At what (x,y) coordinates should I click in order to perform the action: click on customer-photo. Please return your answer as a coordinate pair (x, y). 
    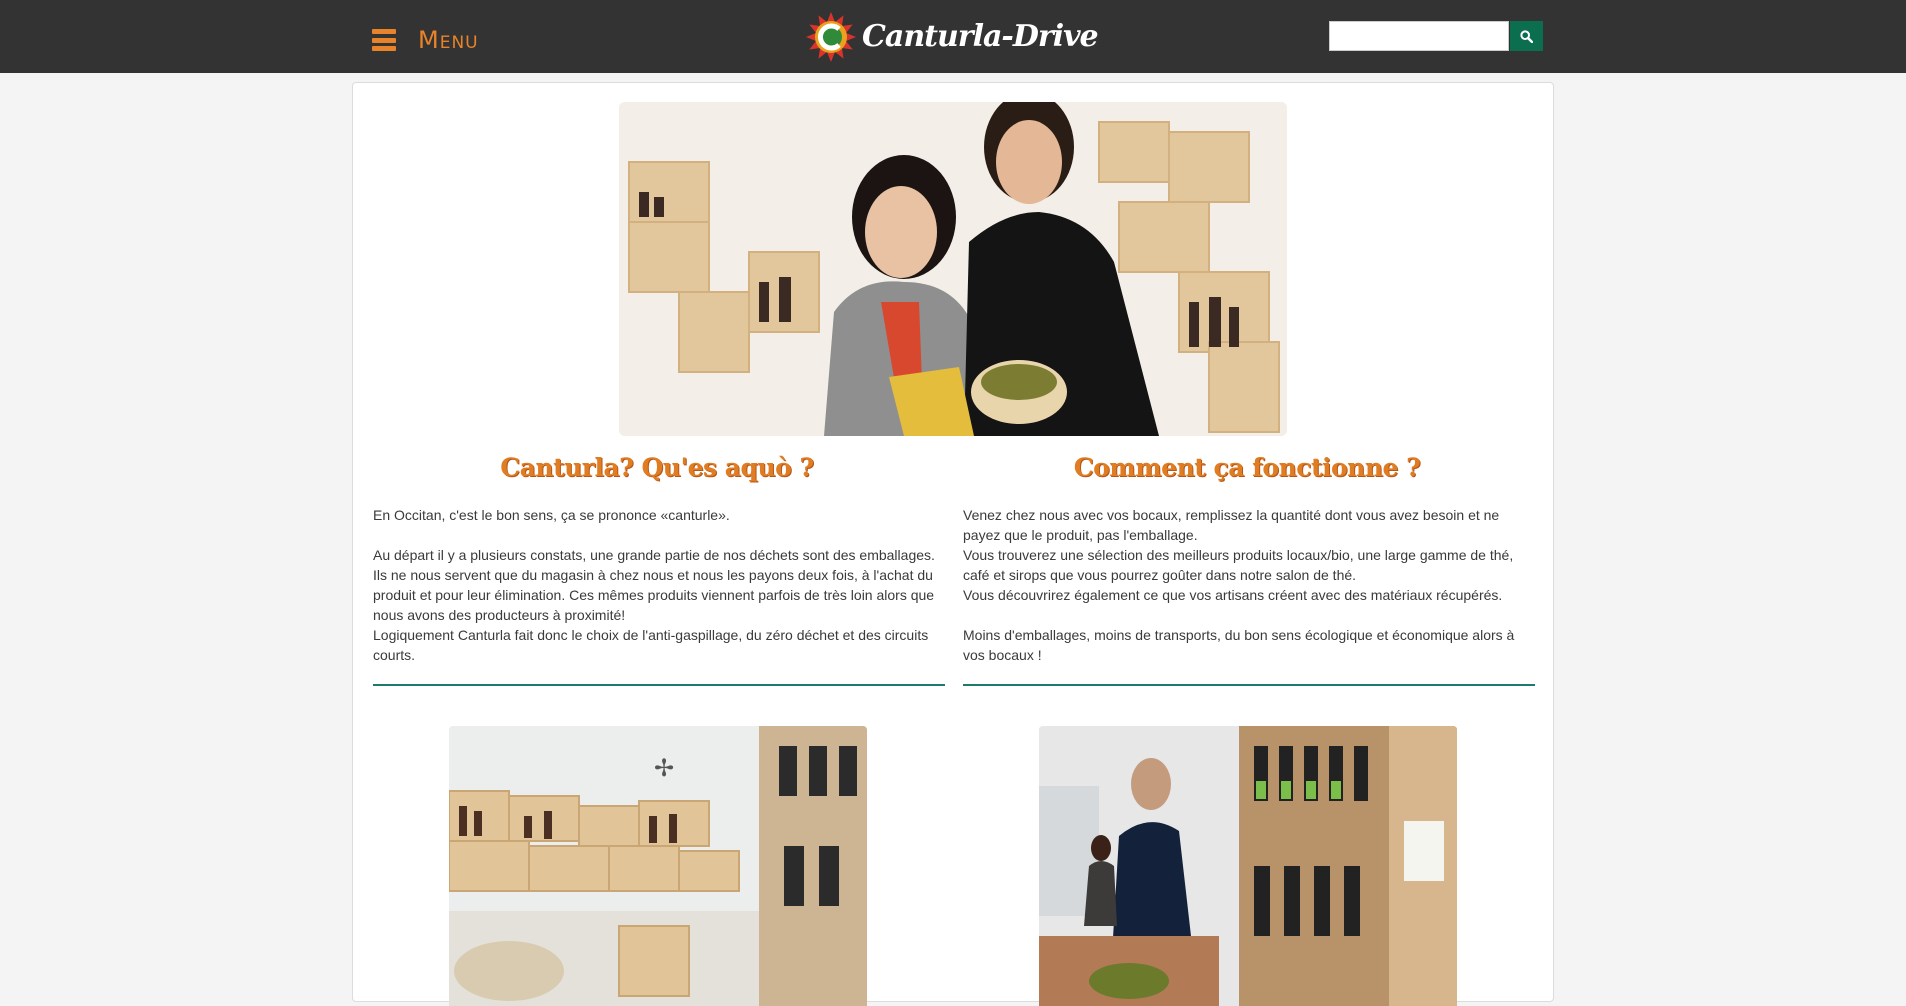
    Looking at the image, I should click on (1248, 866).